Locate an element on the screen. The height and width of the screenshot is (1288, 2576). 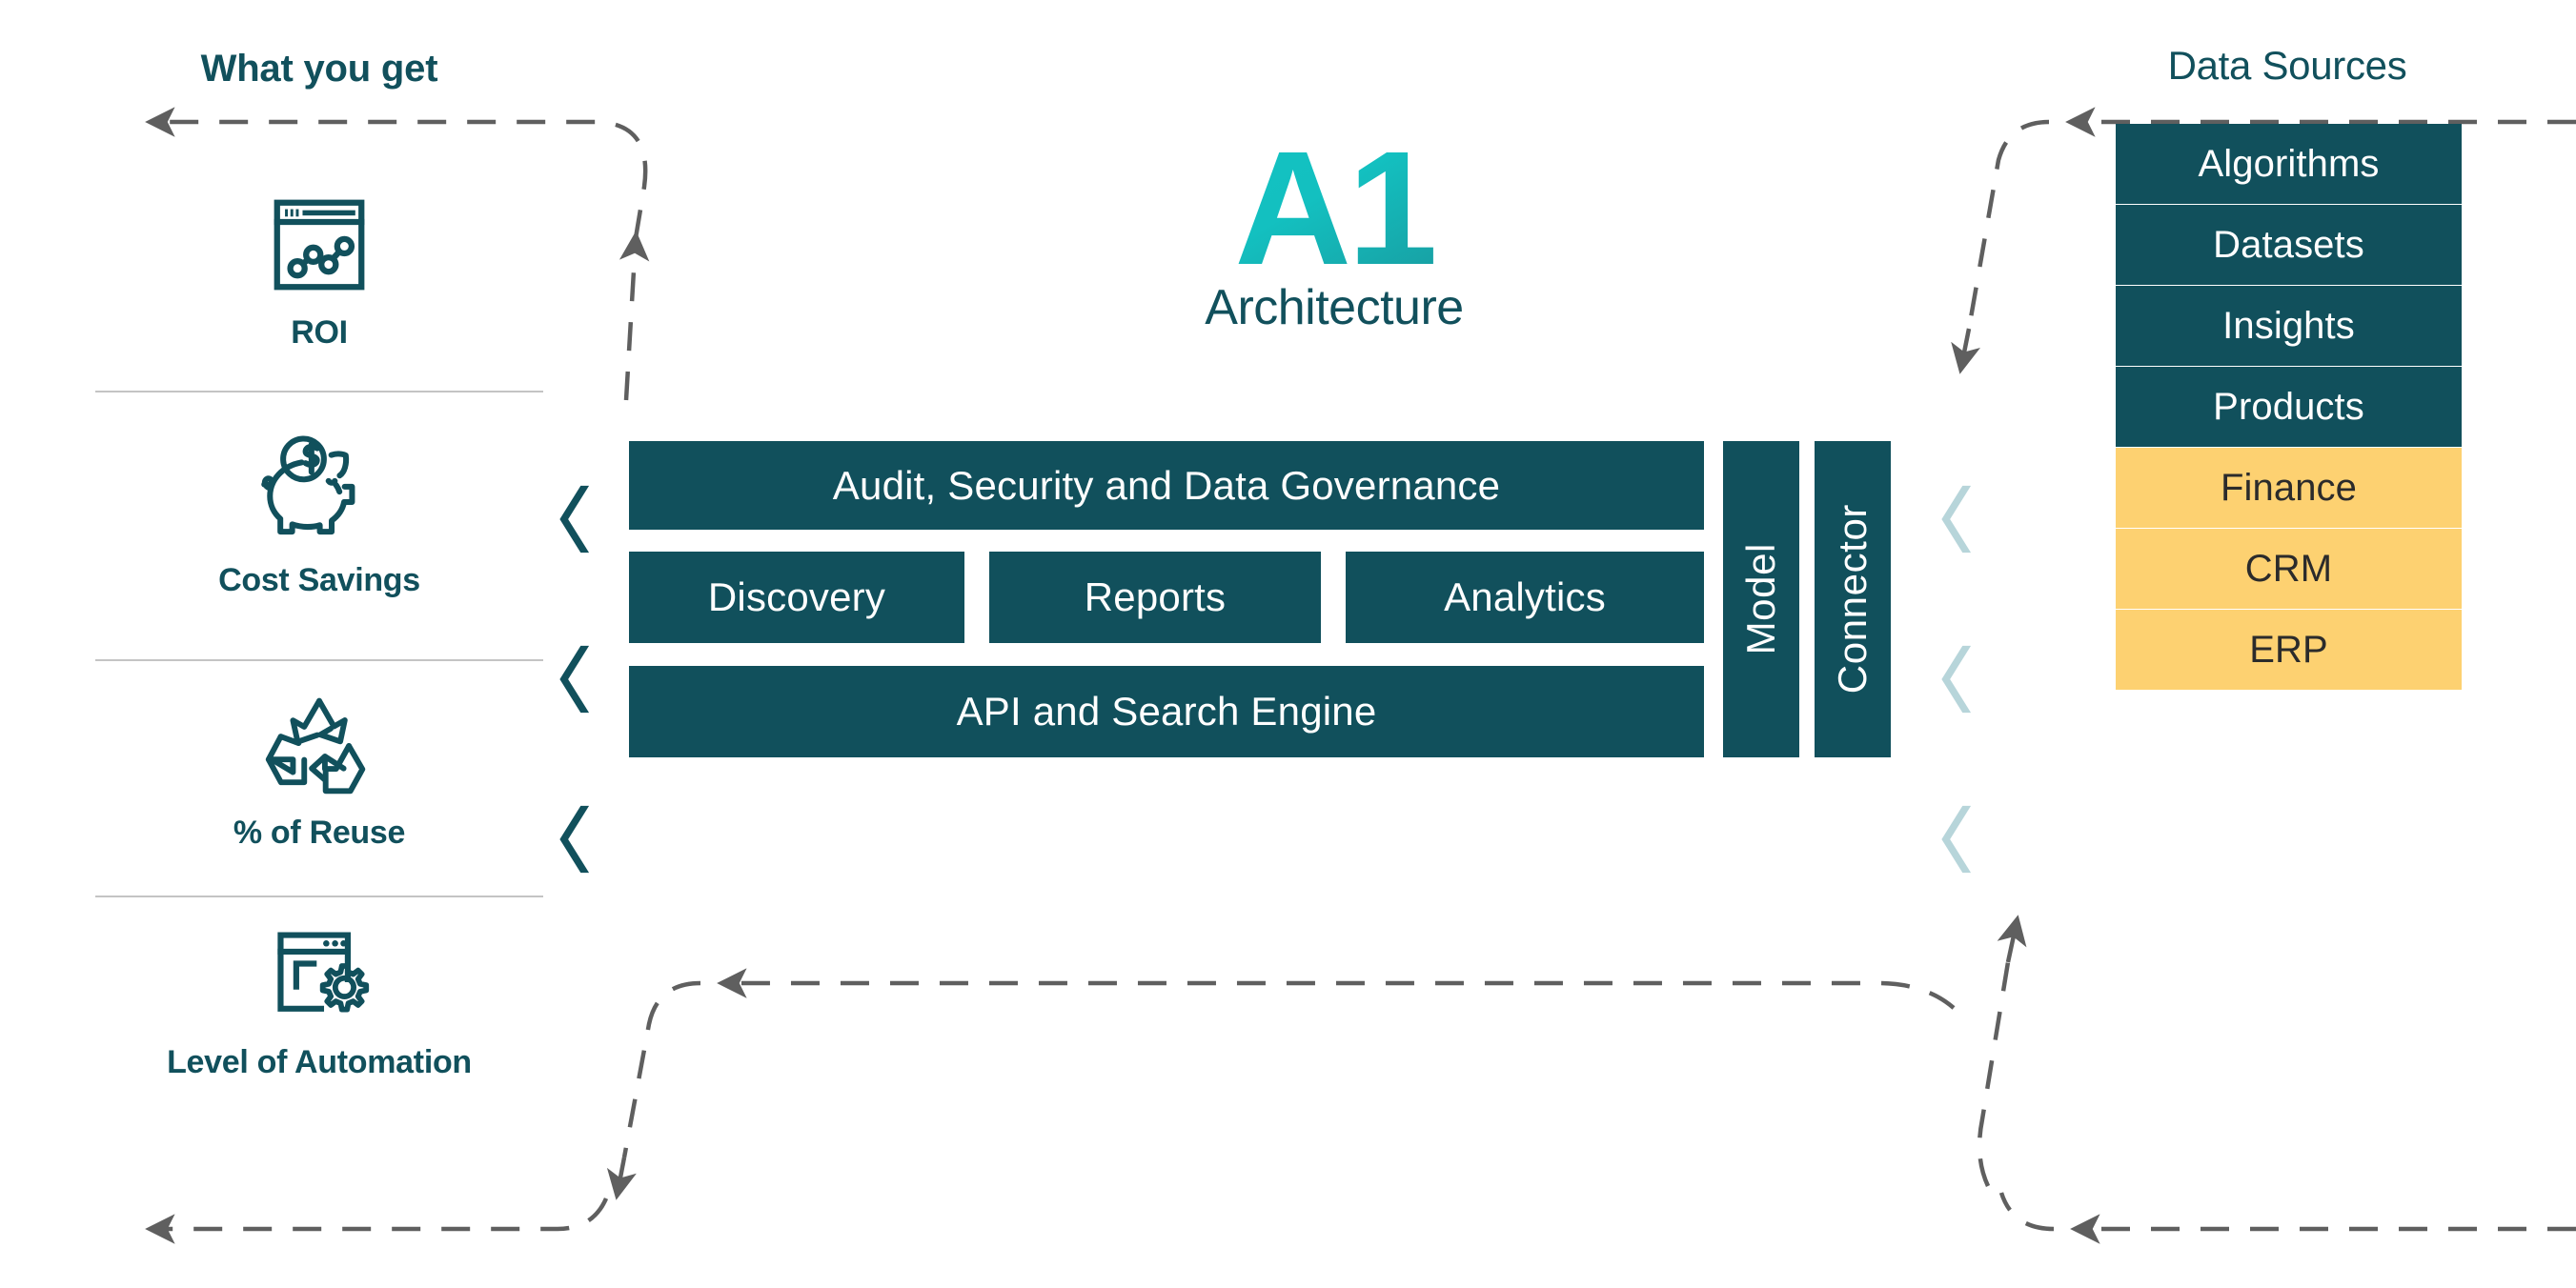
data-source-label: ERP is located at coordinates (2288, 649).